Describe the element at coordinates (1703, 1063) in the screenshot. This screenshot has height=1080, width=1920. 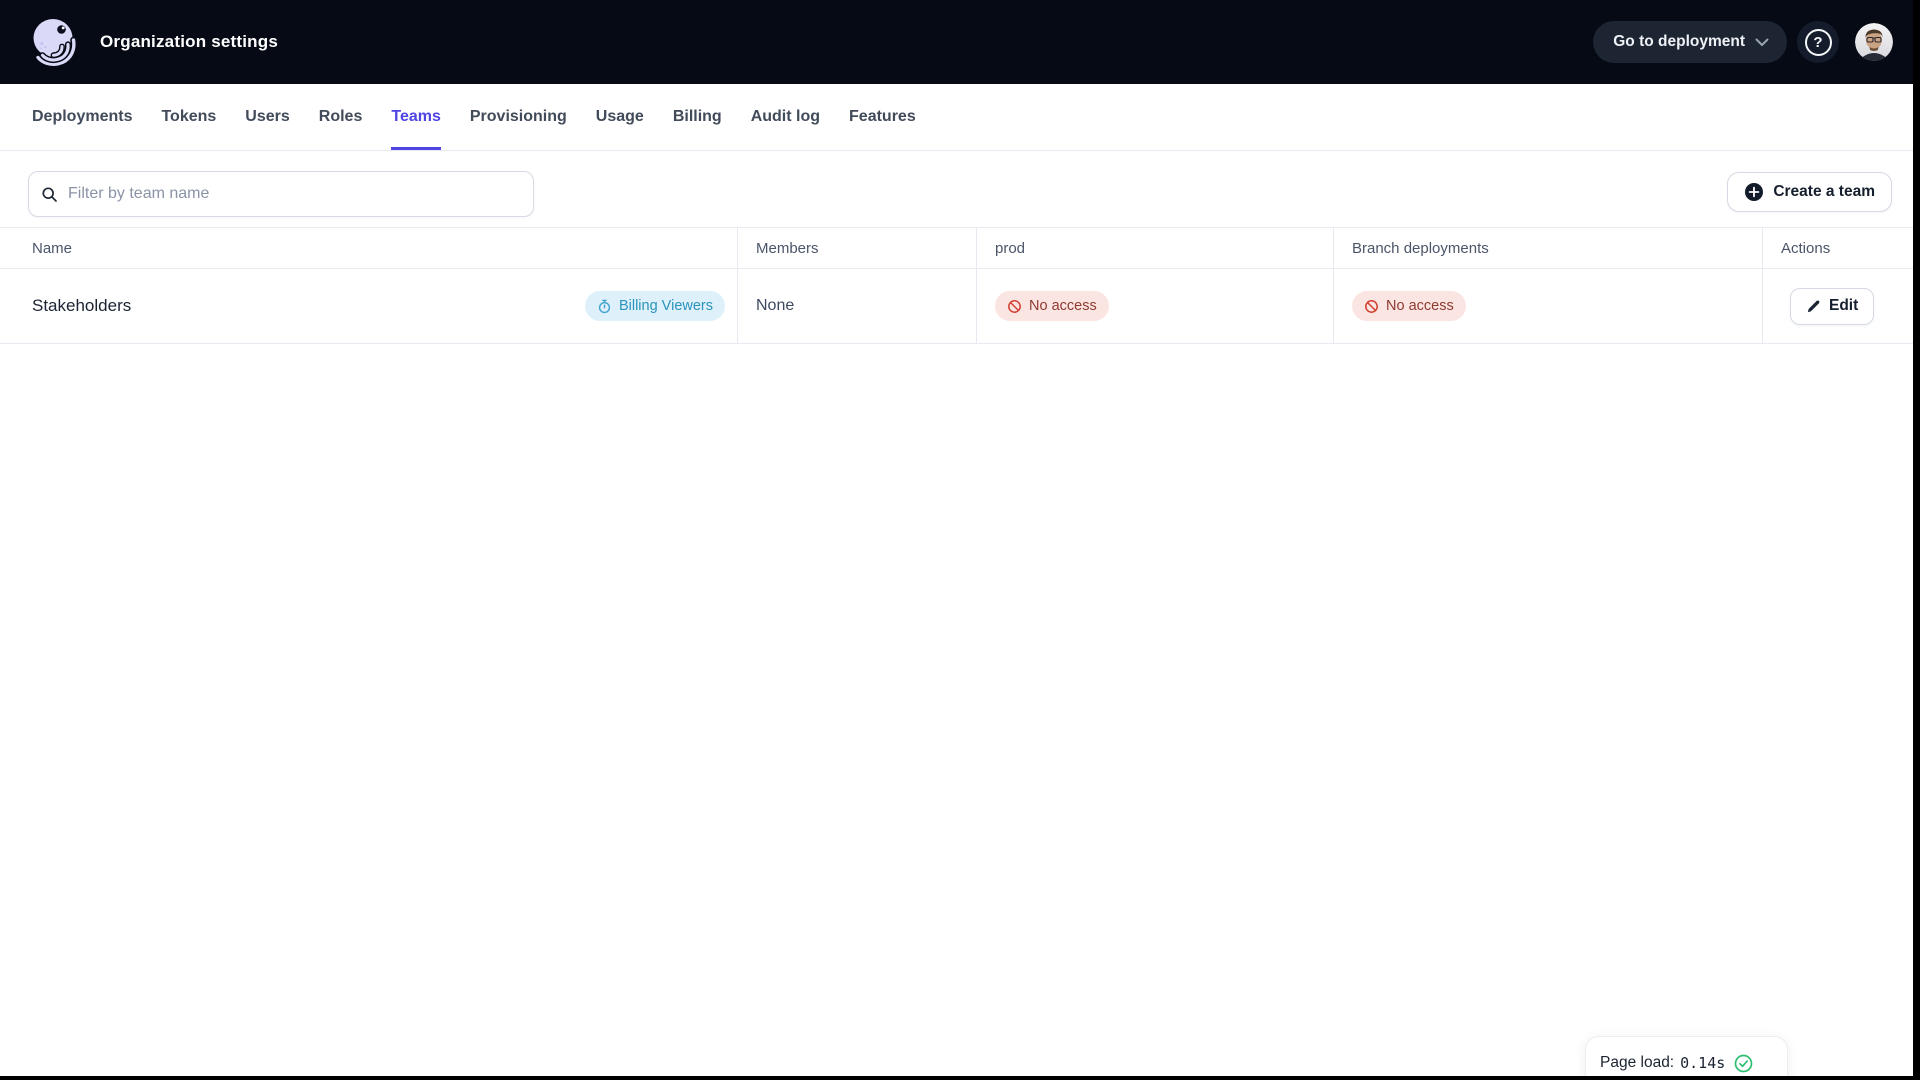
I see `page-load-value: 0.14s` at that location.